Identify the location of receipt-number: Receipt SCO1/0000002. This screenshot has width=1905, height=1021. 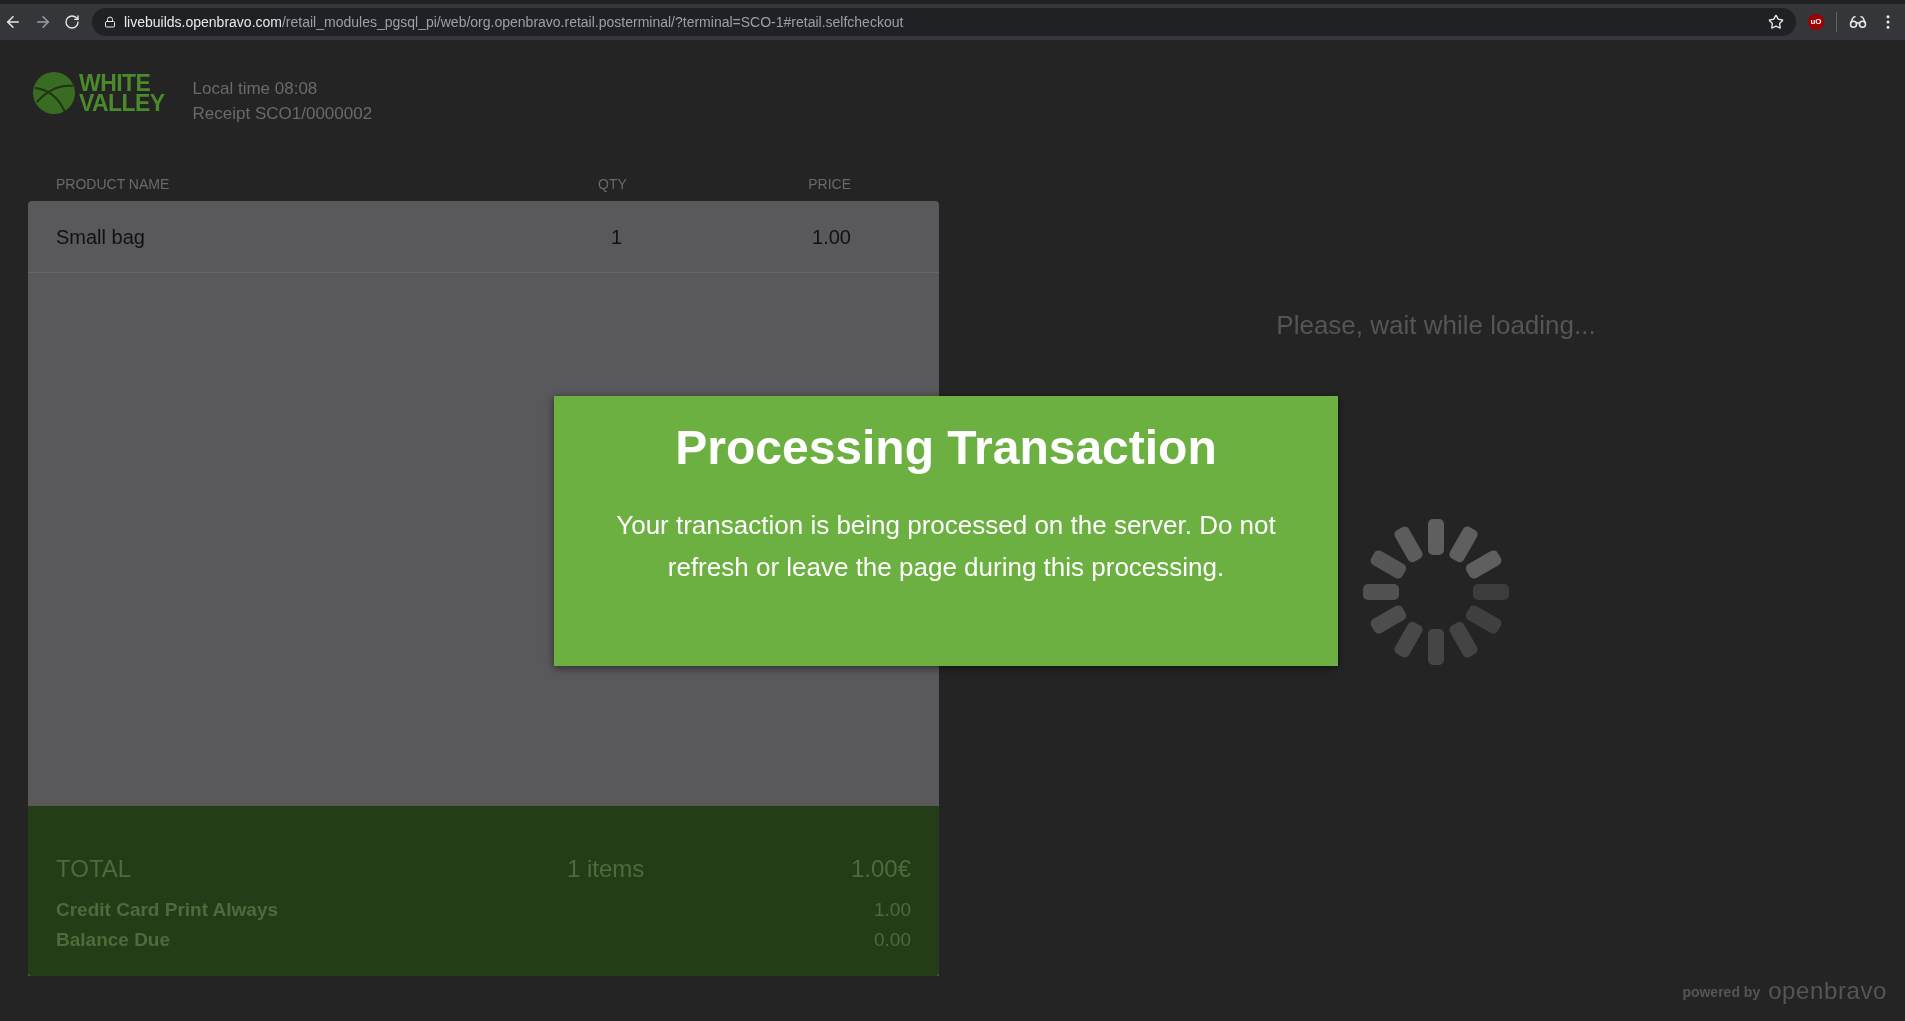
(282, 114).